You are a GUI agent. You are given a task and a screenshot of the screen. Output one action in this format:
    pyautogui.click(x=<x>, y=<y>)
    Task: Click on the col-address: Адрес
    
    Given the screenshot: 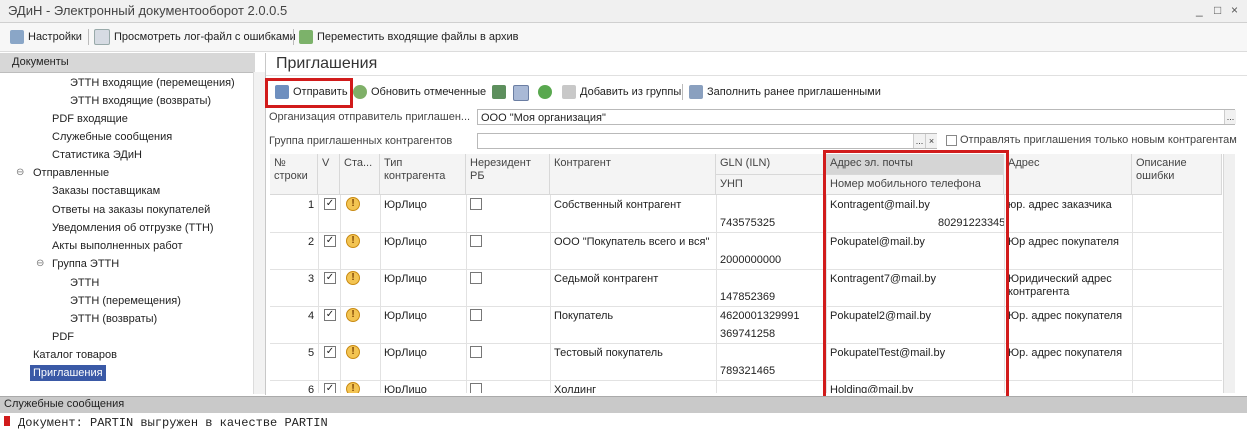 What is the action you would take?
    pyautogui.click(x=1068, y=174)
    